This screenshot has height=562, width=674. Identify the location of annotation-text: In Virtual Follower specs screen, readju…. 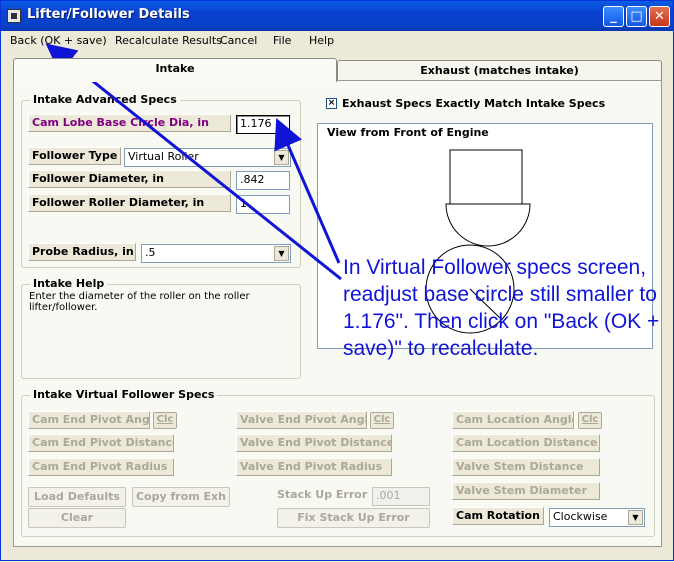
(501, 308).